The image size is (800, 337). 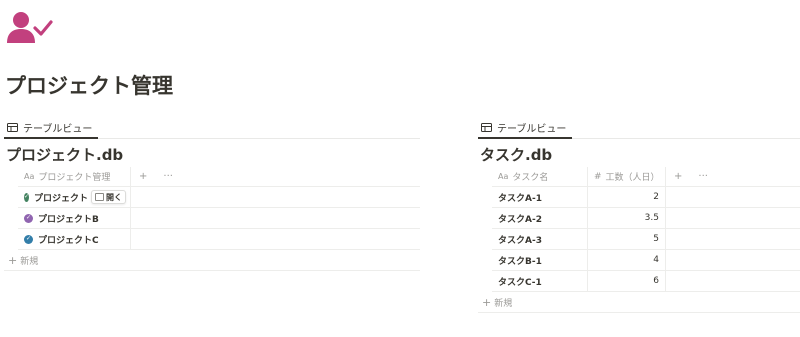 I want to click on table-row: ✓ プロジェクト 開く, so click(x=219, y=197).